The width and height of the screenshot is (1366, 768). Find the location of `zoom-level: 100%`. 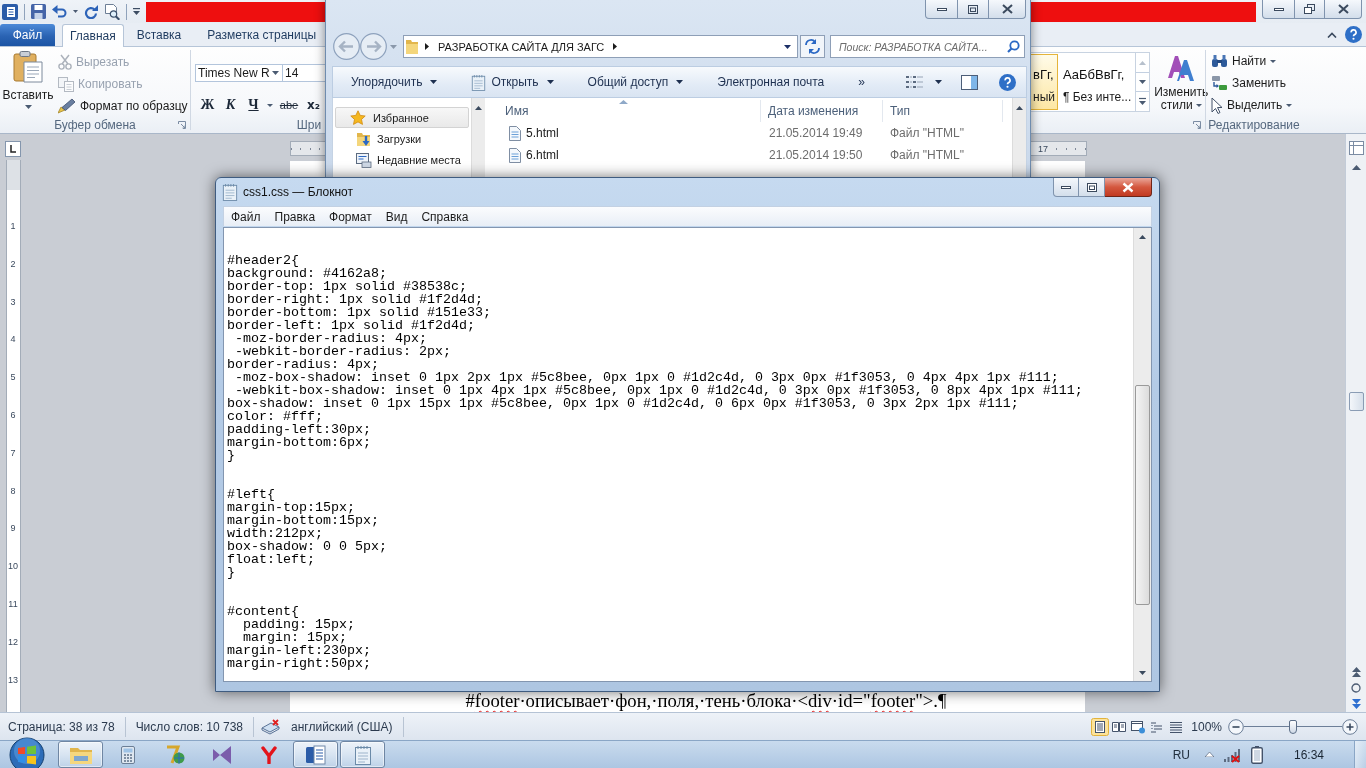

zoom-level: 100% is located at coordinates (1206, 726).